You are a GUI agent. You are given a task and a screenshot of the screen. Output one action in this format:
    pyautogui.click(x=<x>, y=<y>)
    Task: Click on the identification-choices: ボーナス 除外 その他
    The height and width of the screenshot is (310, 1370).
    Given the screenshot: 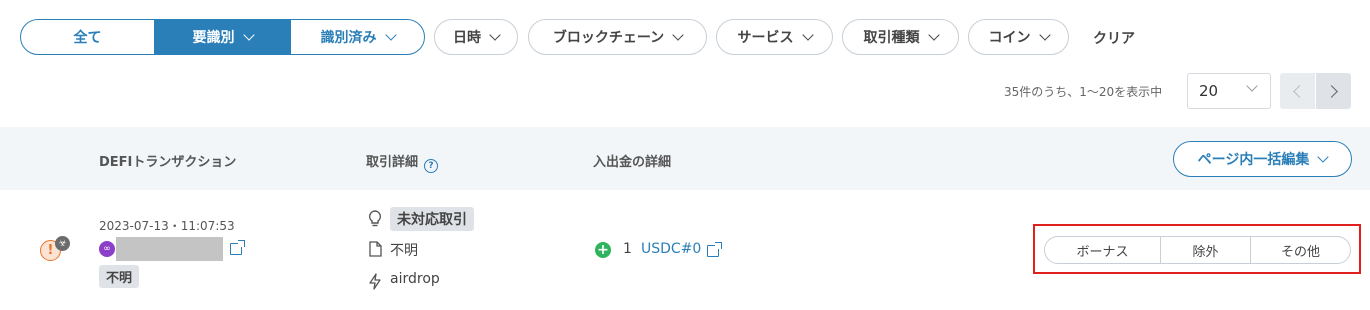 What is the action you would take?
    pyautogui.click(x=1197, y=250)
    